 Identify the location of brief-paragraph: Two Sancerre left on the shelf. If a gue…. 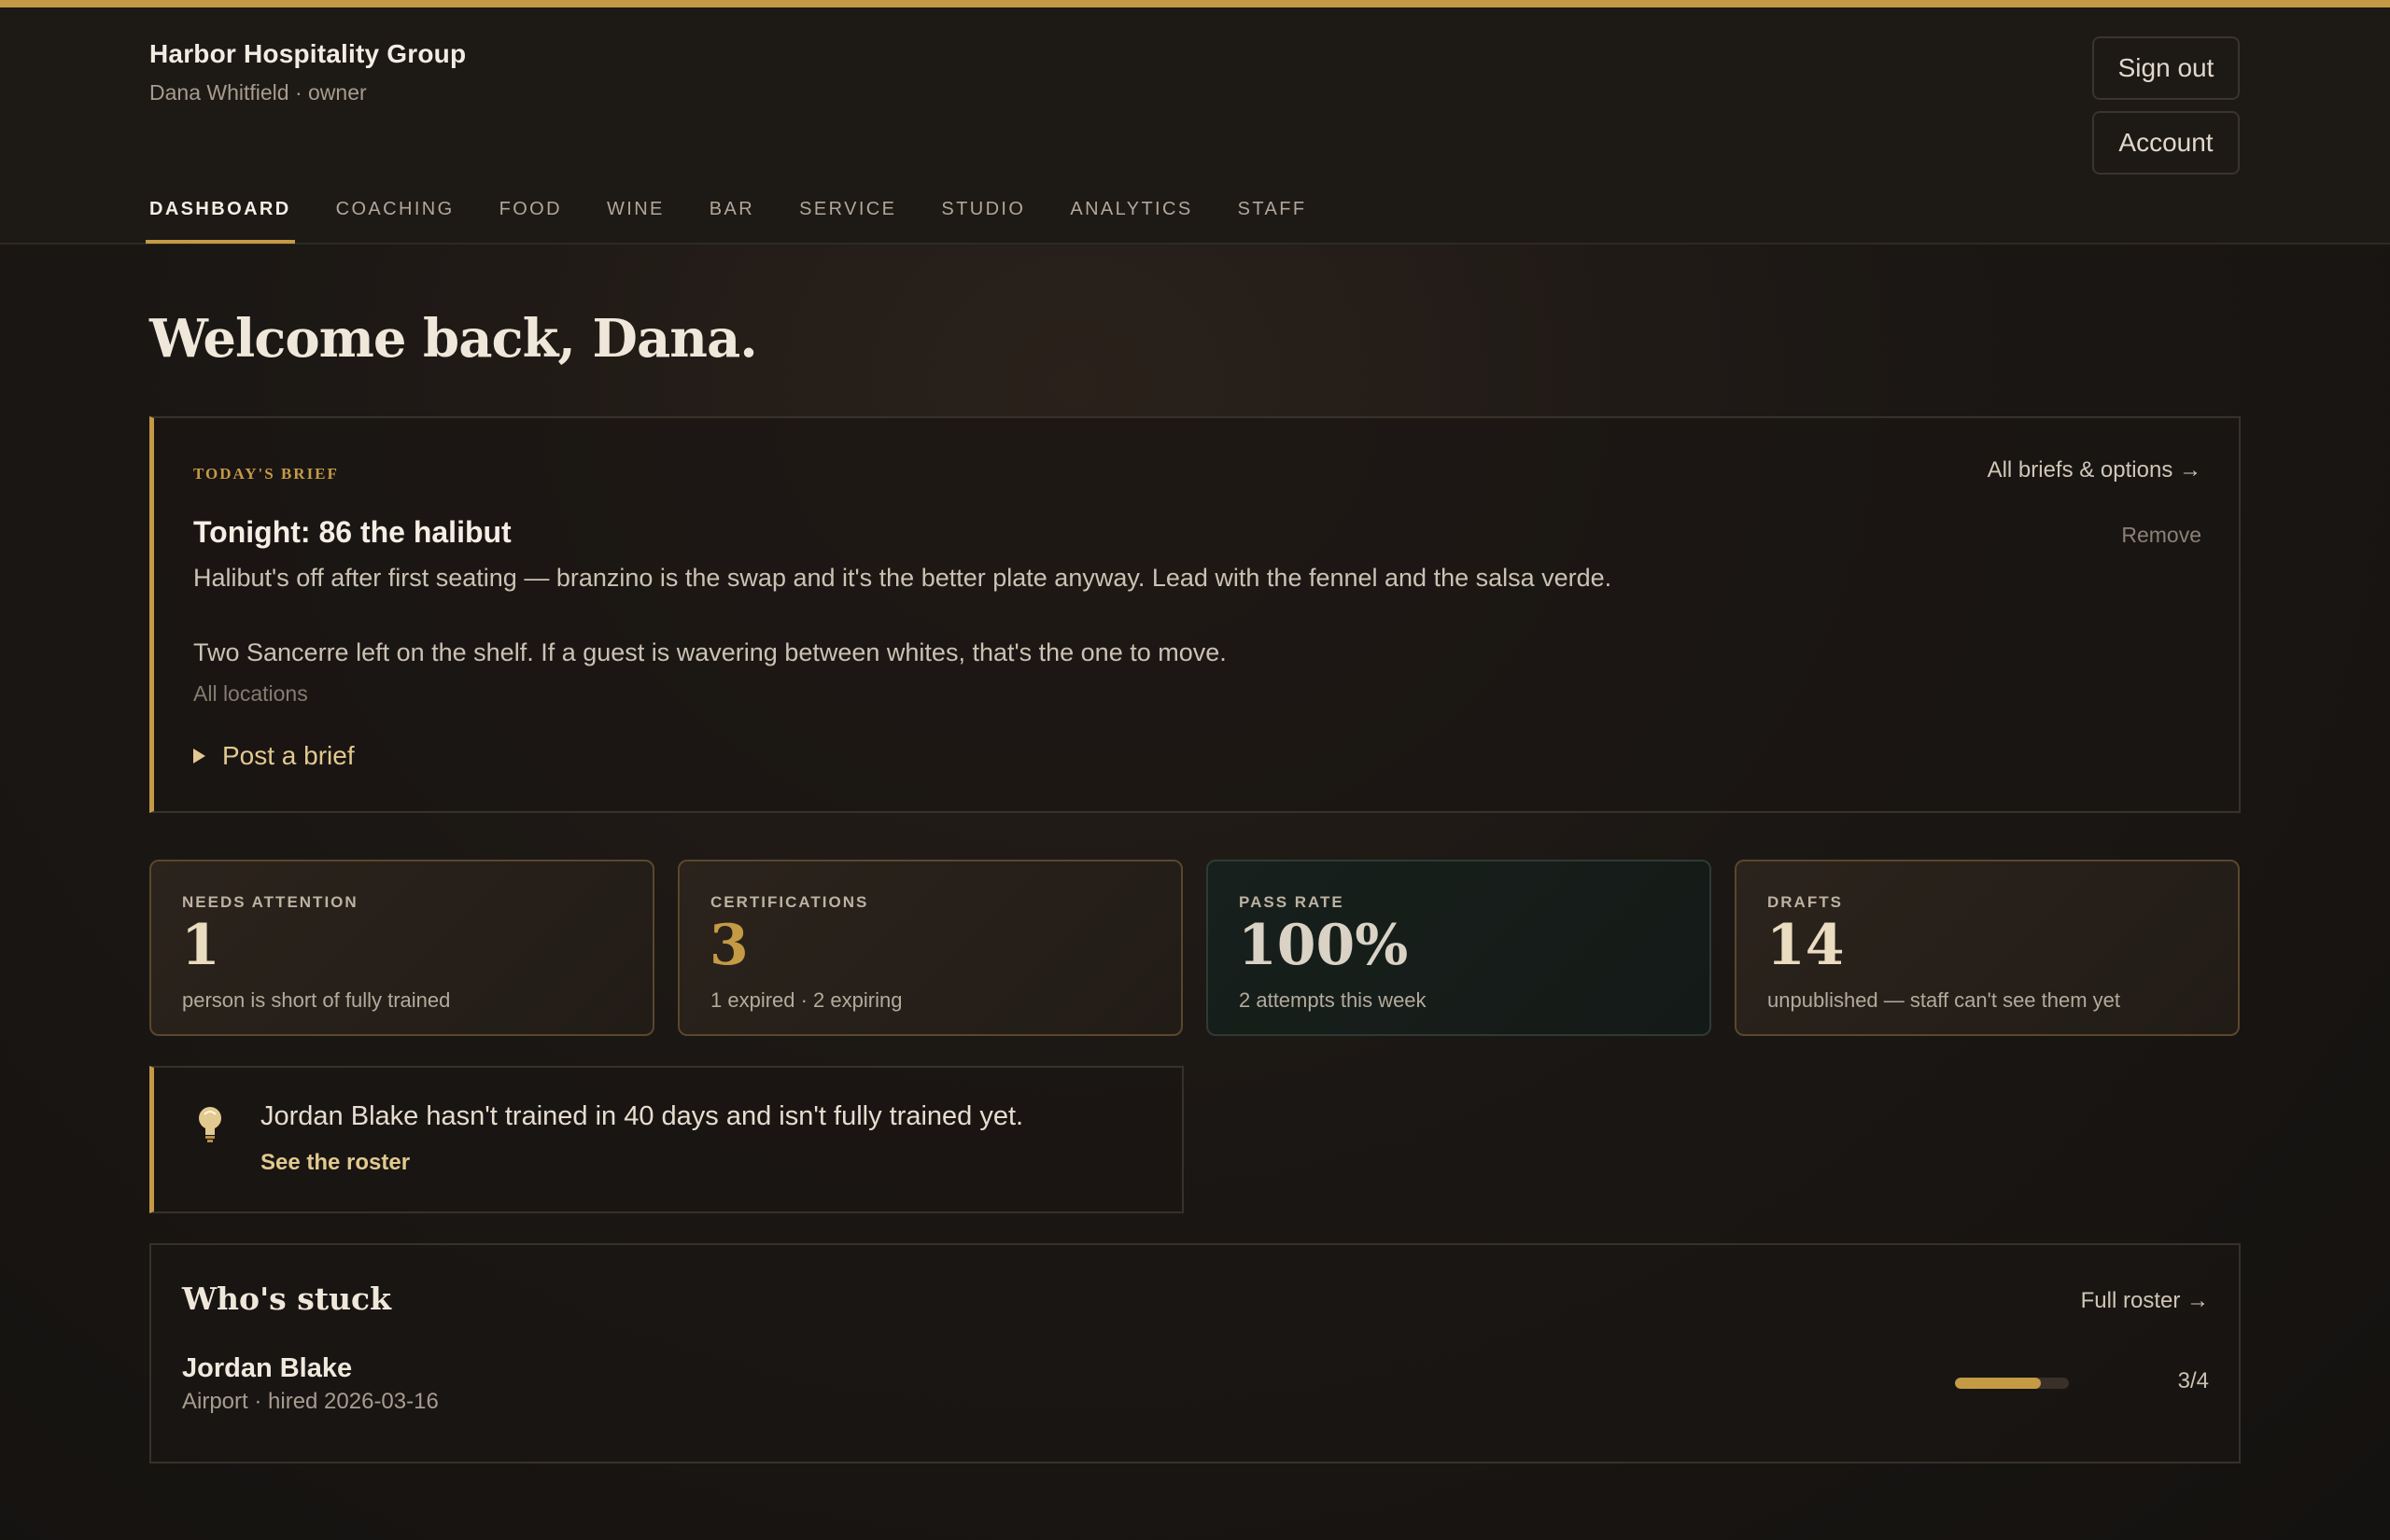
(710, 652).